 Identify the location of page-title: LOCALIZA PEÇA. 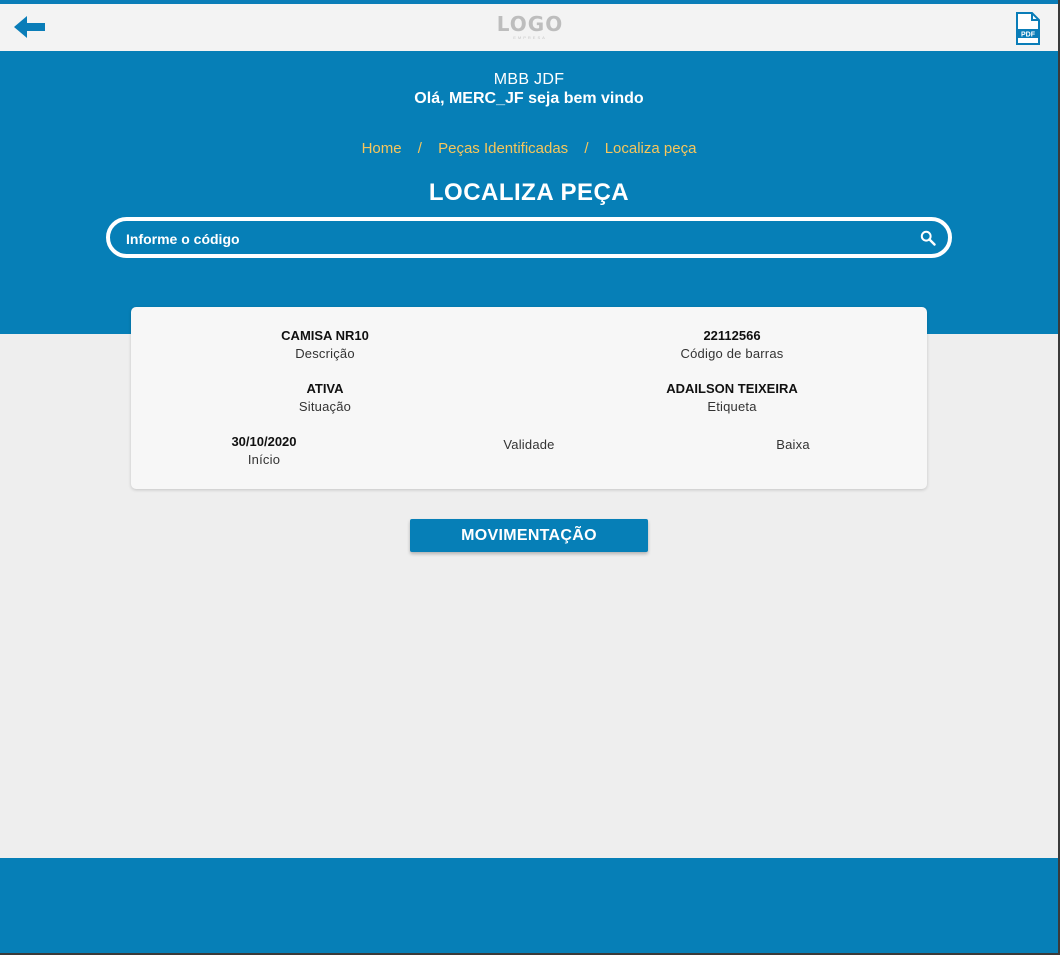
(529, 192).